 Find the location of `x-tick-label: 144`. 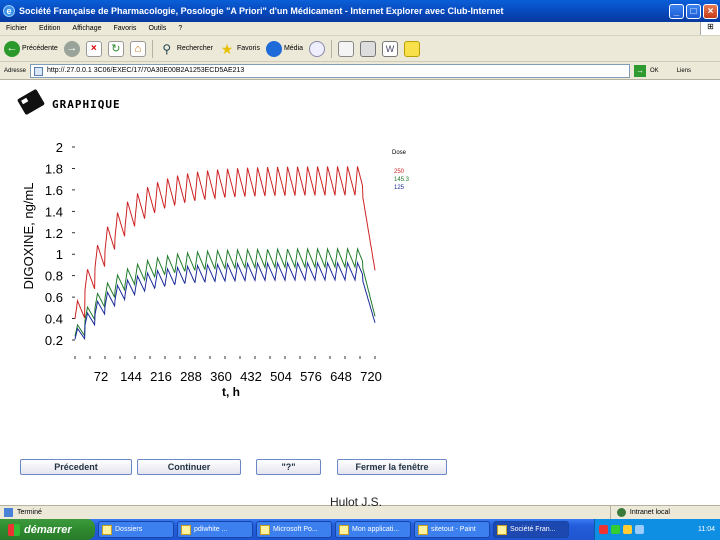

x-tick-label: 144 is located at coordinates (131, 376).